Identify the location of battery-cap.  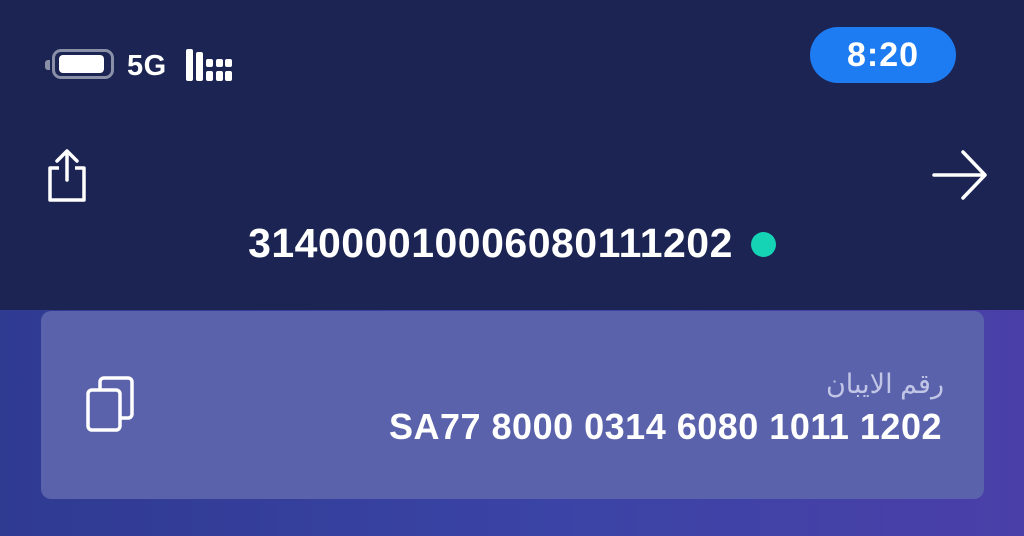
(47, 65).